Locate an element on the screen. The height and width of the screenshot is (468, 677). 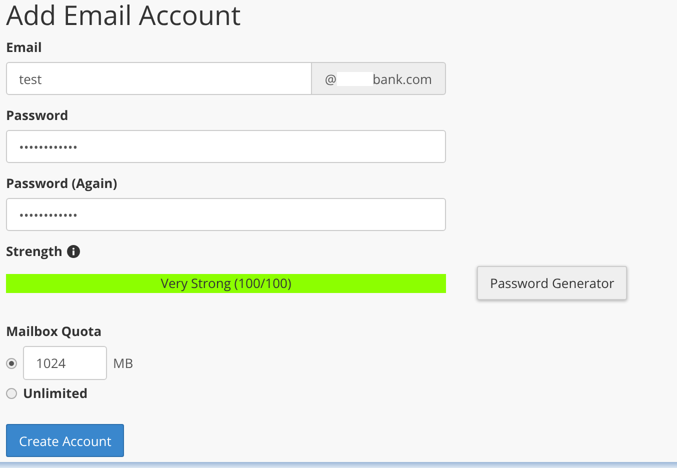
info-icon is located at coordinates (73, 251).